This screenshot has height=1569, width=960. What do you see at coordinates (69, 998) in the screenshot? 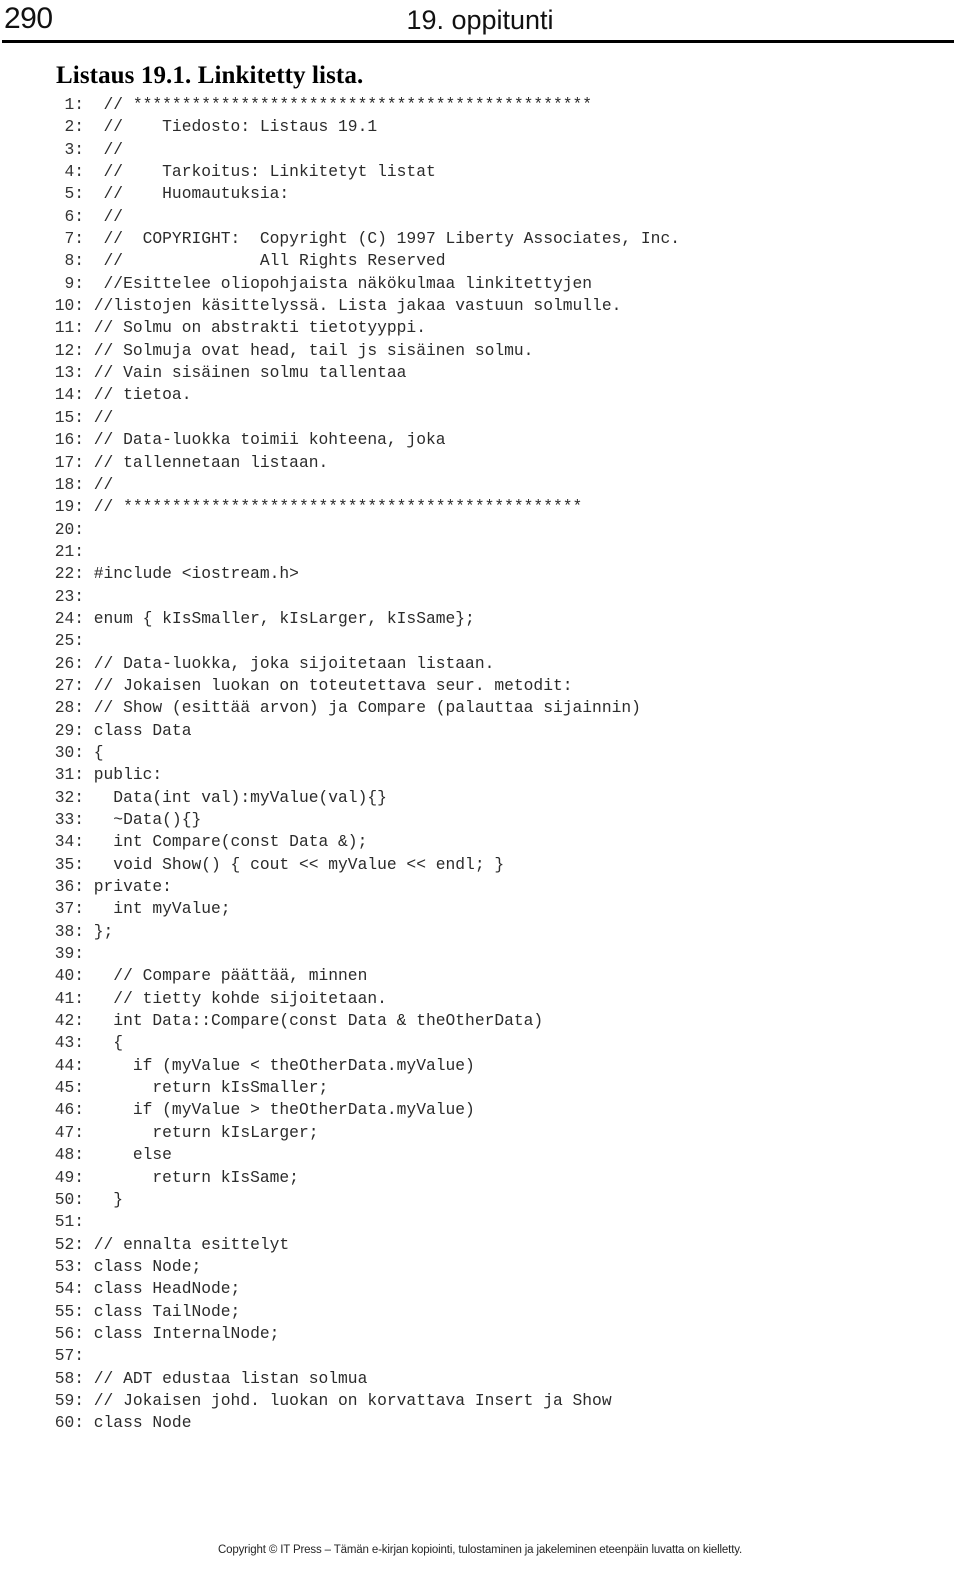
I see `code-line-number: 41:` at bounding box center [69, 998].